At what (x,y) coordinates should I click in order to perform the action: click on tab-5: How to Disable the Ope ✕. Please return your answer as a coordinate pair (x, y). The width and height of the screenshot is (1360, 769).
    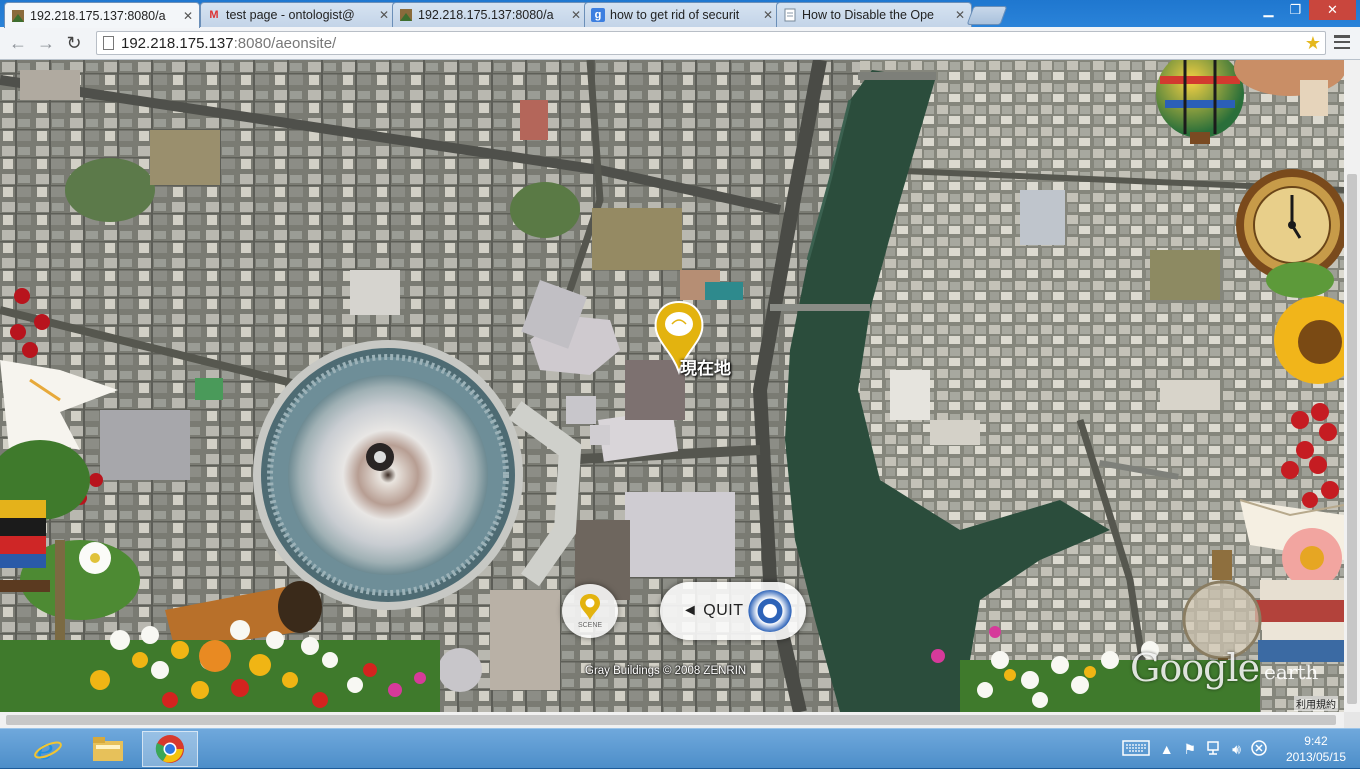
    Looking at the image, I should click on (874, 14).